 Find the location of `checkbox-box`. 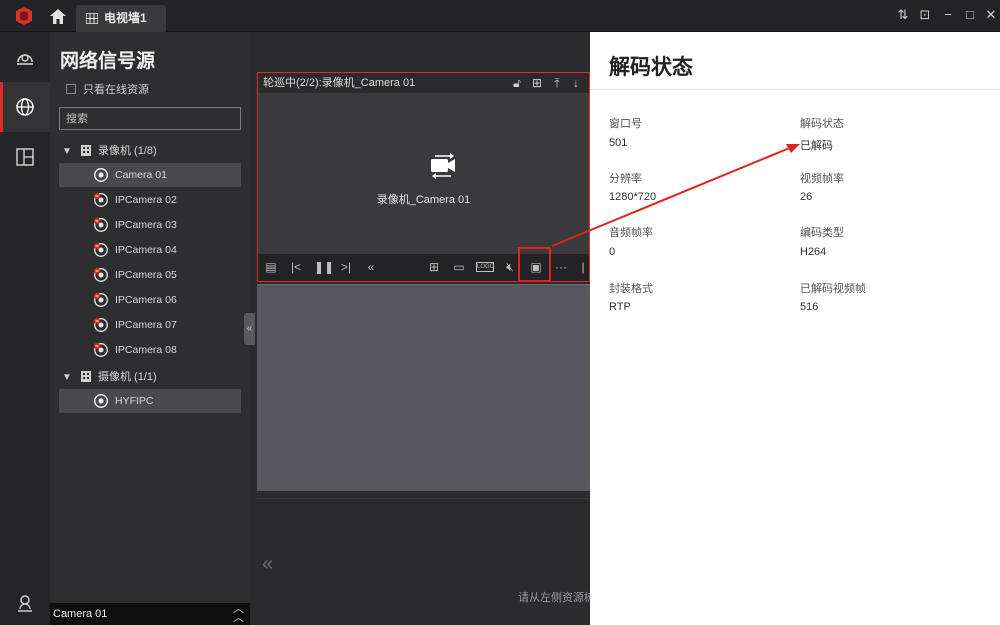

checkbox-box is located at coordinates (71, 89).